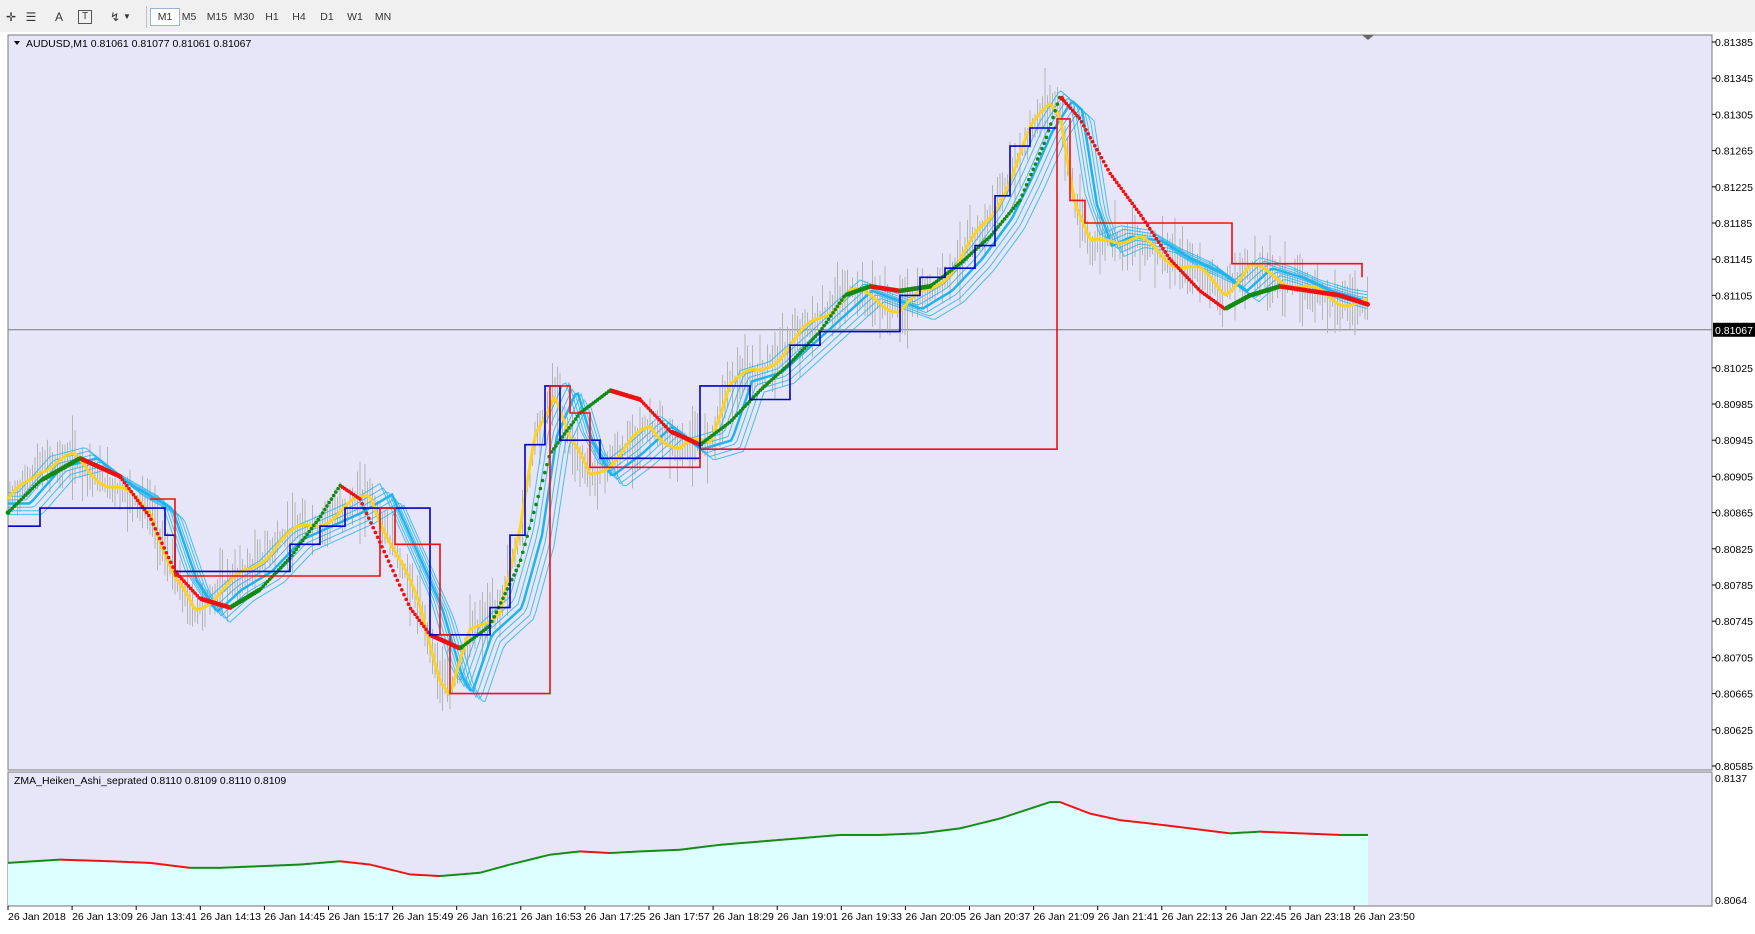 The height and width of the screenshot is (934, 1755). I want to click on price-label: 0.81105, so click(1733, 296).